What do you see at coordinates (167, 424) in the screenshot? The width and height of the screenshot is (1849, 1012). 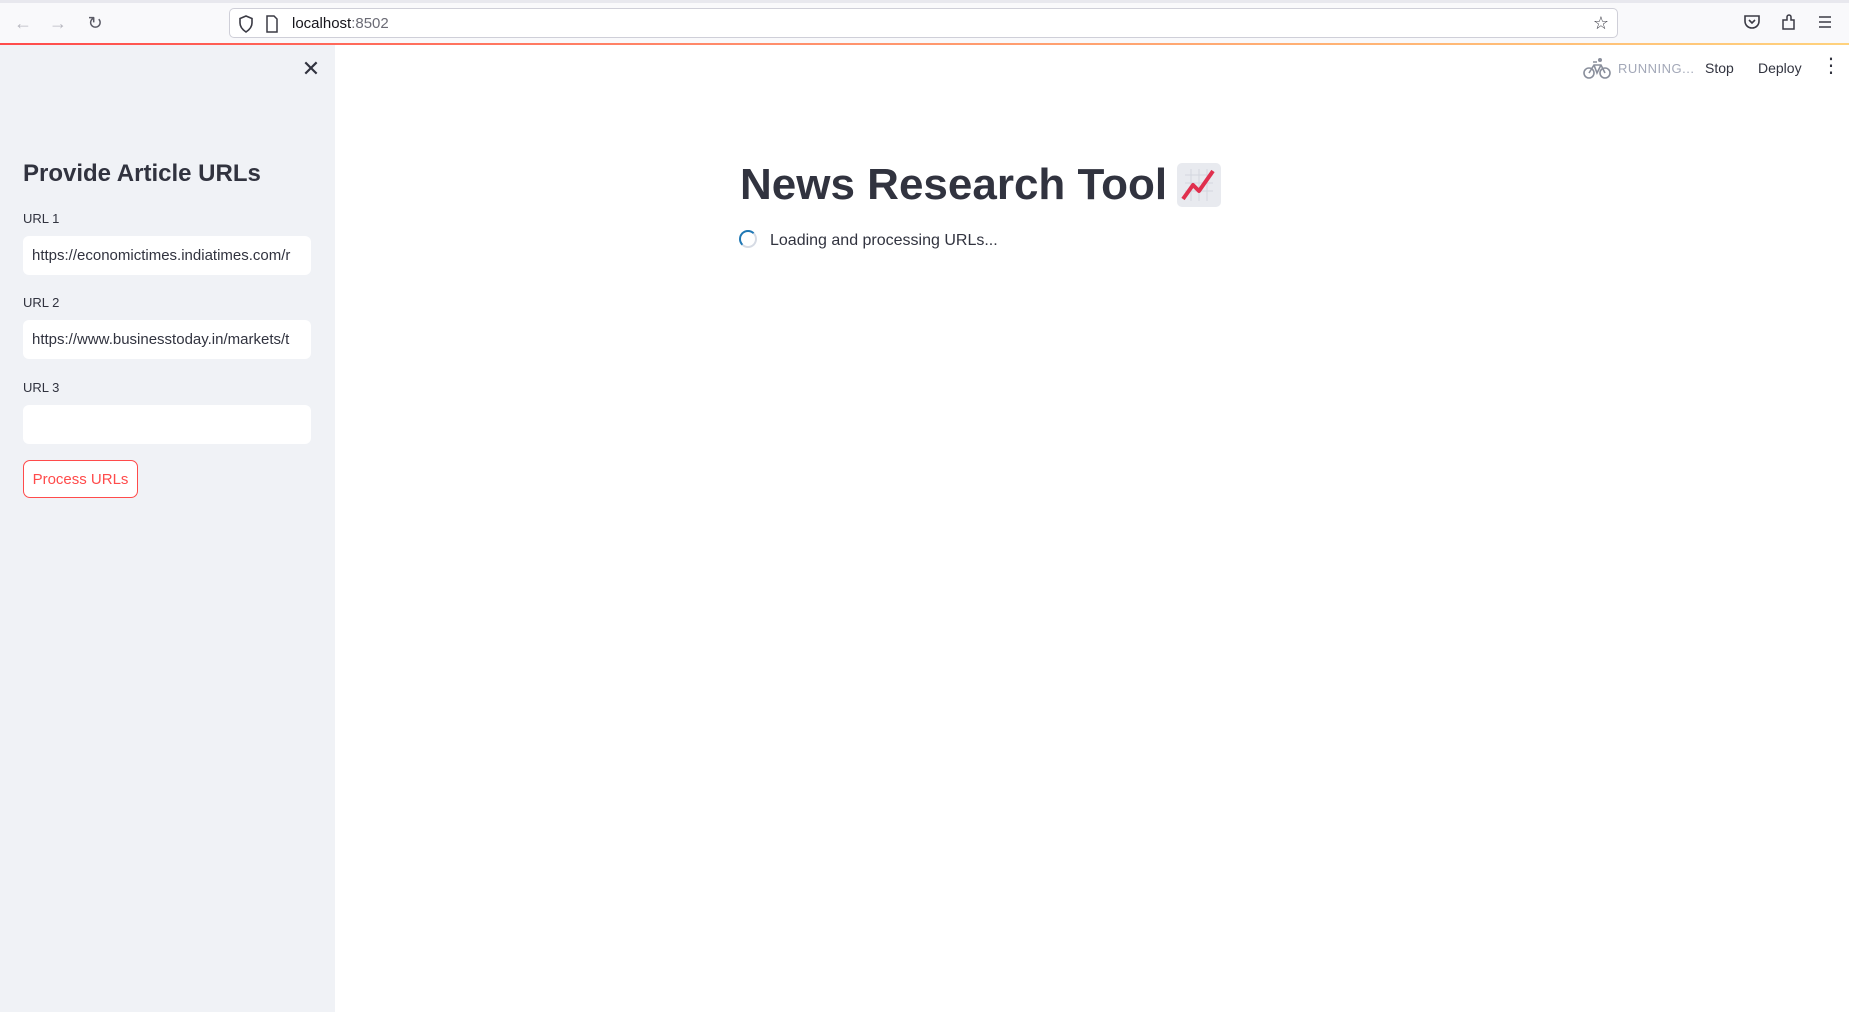 I see `url-3-input` at bounding box center [167, 424].